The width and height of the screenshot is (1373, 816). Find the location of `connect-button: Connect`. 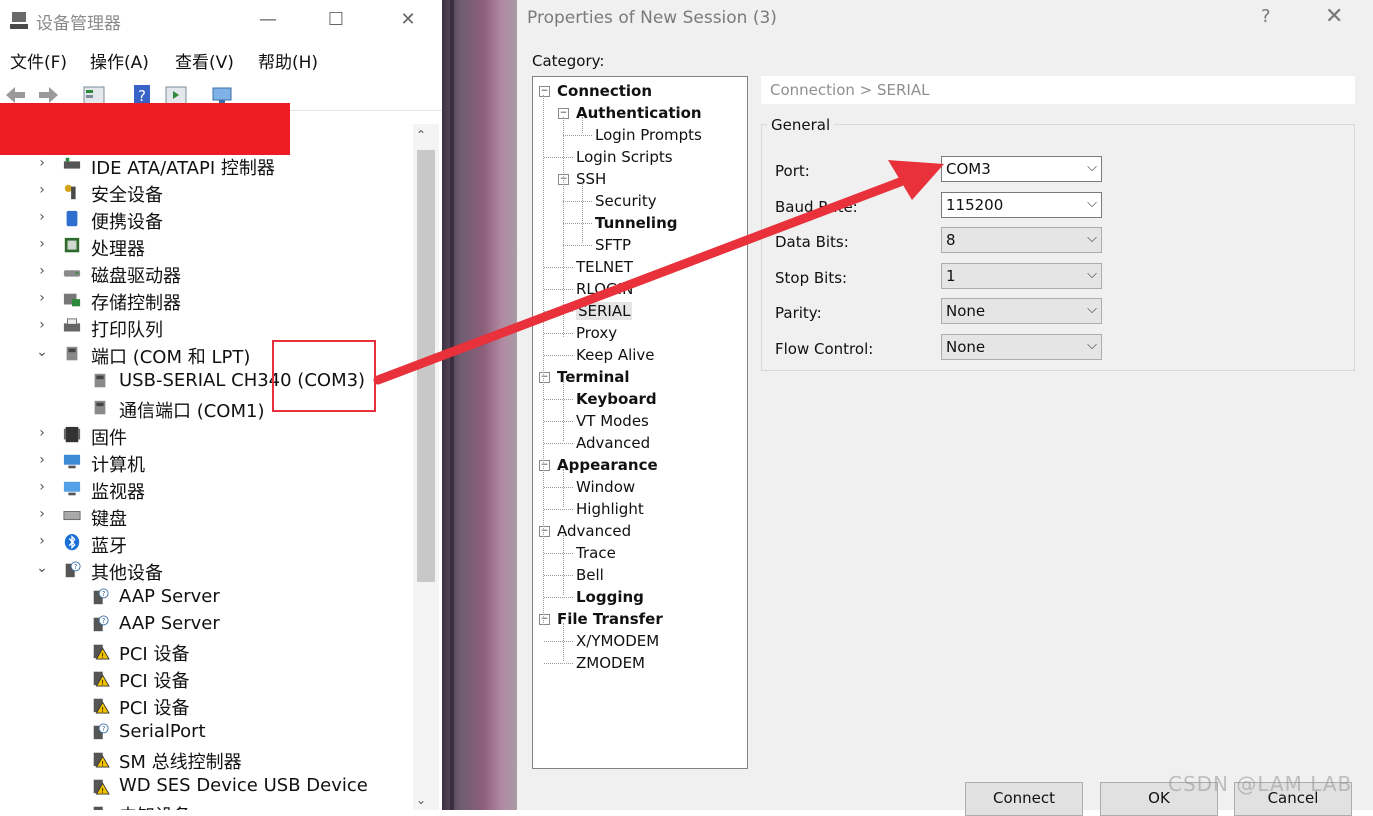

connect-button: Connect is located at coordinates (1024, 799).